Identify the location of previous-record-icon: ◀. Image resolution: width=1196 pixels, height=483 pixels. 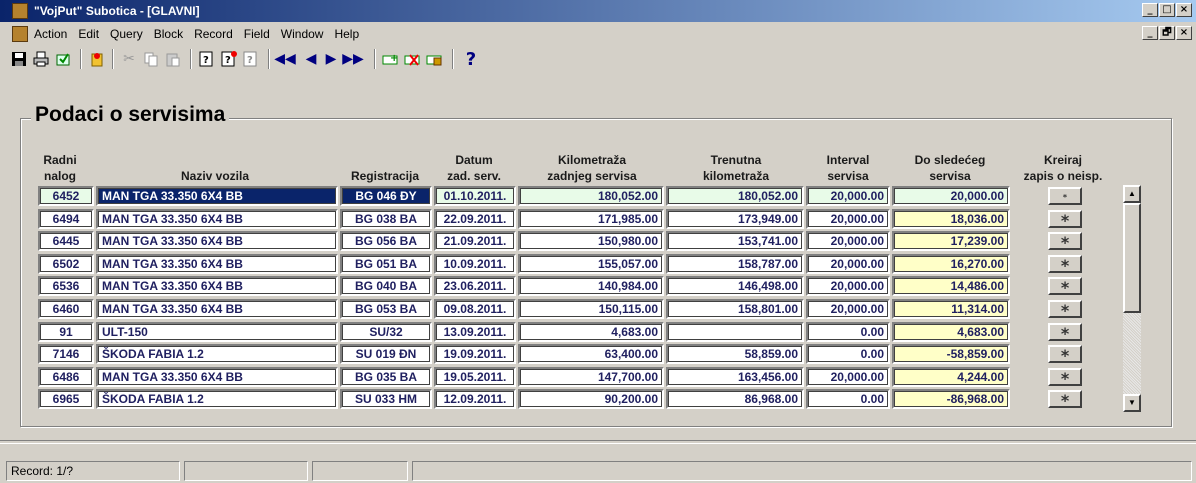
(311, 59).